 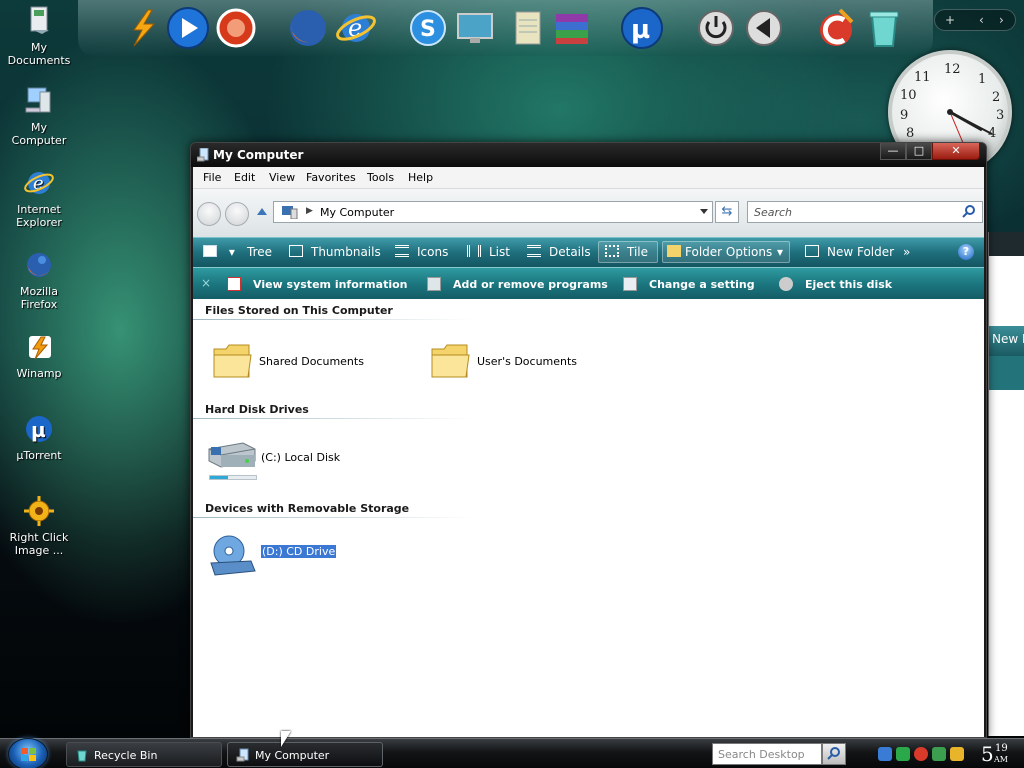 I want to click on tray-security-icon, so click(x=921, y=754).